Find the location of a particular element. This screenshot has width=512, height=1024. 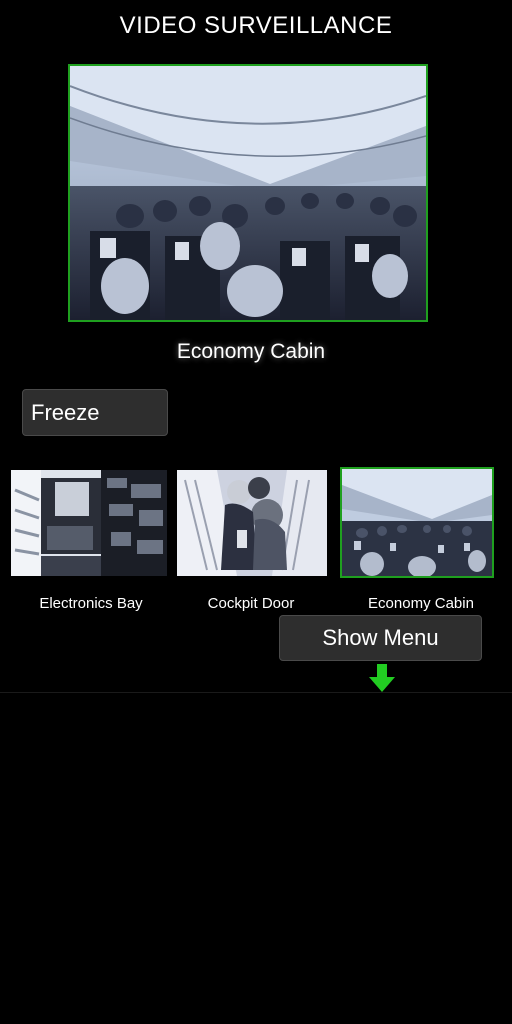

camera-label-electronics-bay: Electronics Bay is located at coordinates (91, 603).